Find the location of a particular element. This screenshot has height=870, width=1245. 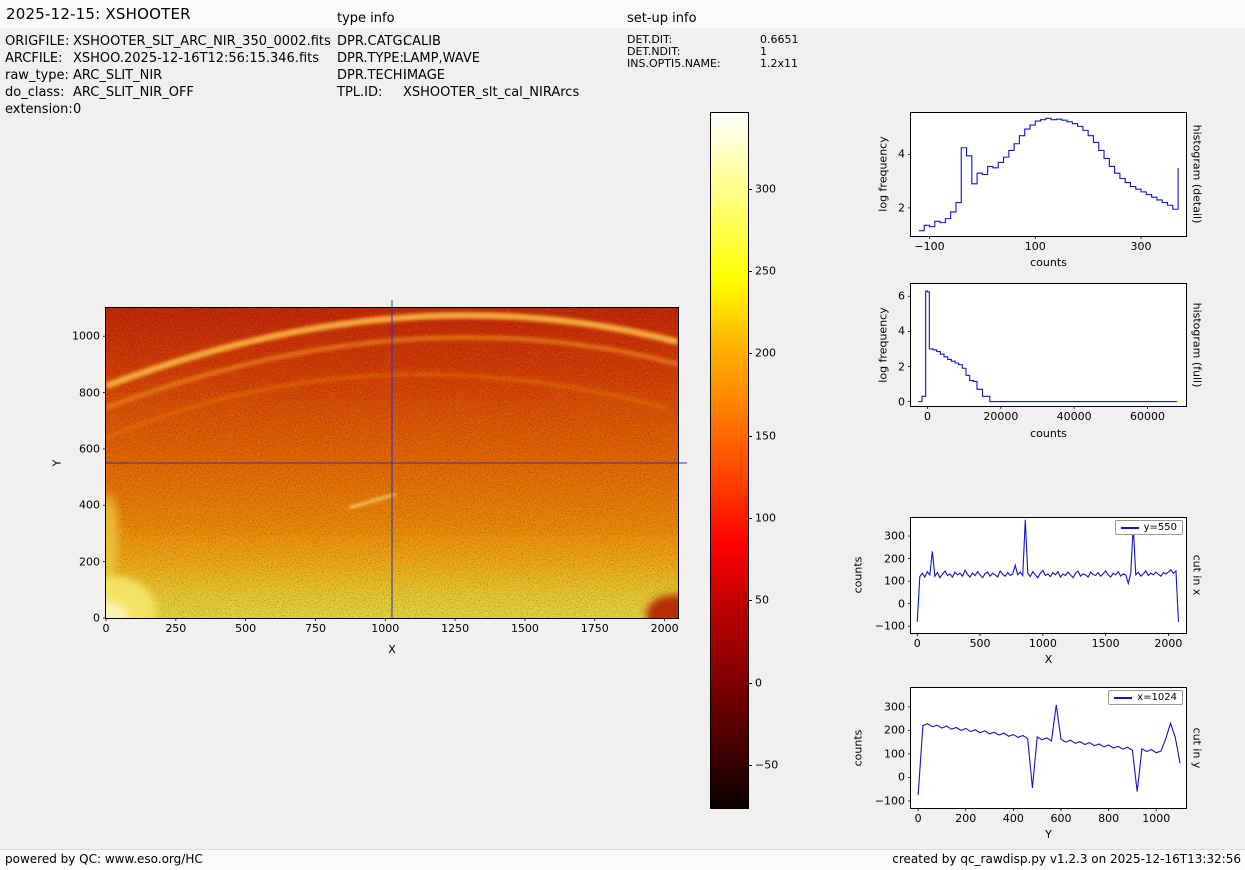

type-info-row: TPL.ID: XSHOOTER_slt_cal_NIRArcs is located at coordinates (458, 92).